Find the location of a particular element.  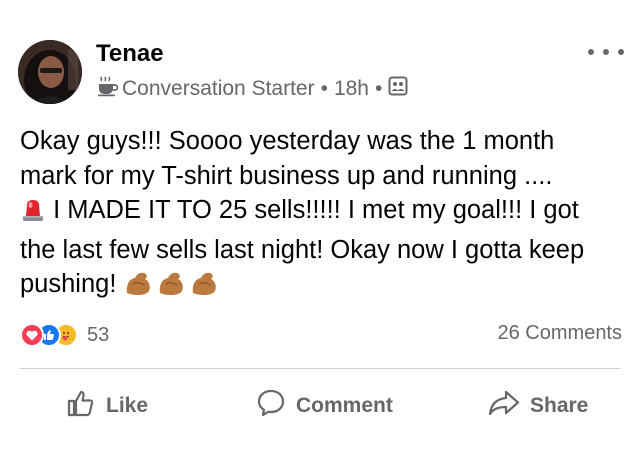

coffee-cup-icon is located at coordinates (107, 89).